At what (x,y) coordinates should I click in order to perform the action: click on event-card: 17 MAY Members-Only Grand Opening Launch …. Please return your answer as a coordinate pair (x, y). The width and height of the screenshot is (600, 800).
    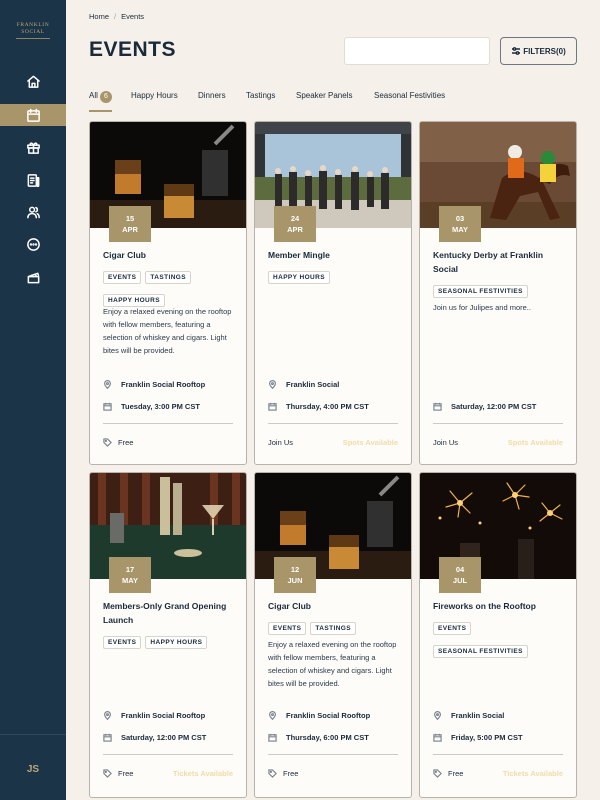
    Looking at the image, I should click on (168, 635).